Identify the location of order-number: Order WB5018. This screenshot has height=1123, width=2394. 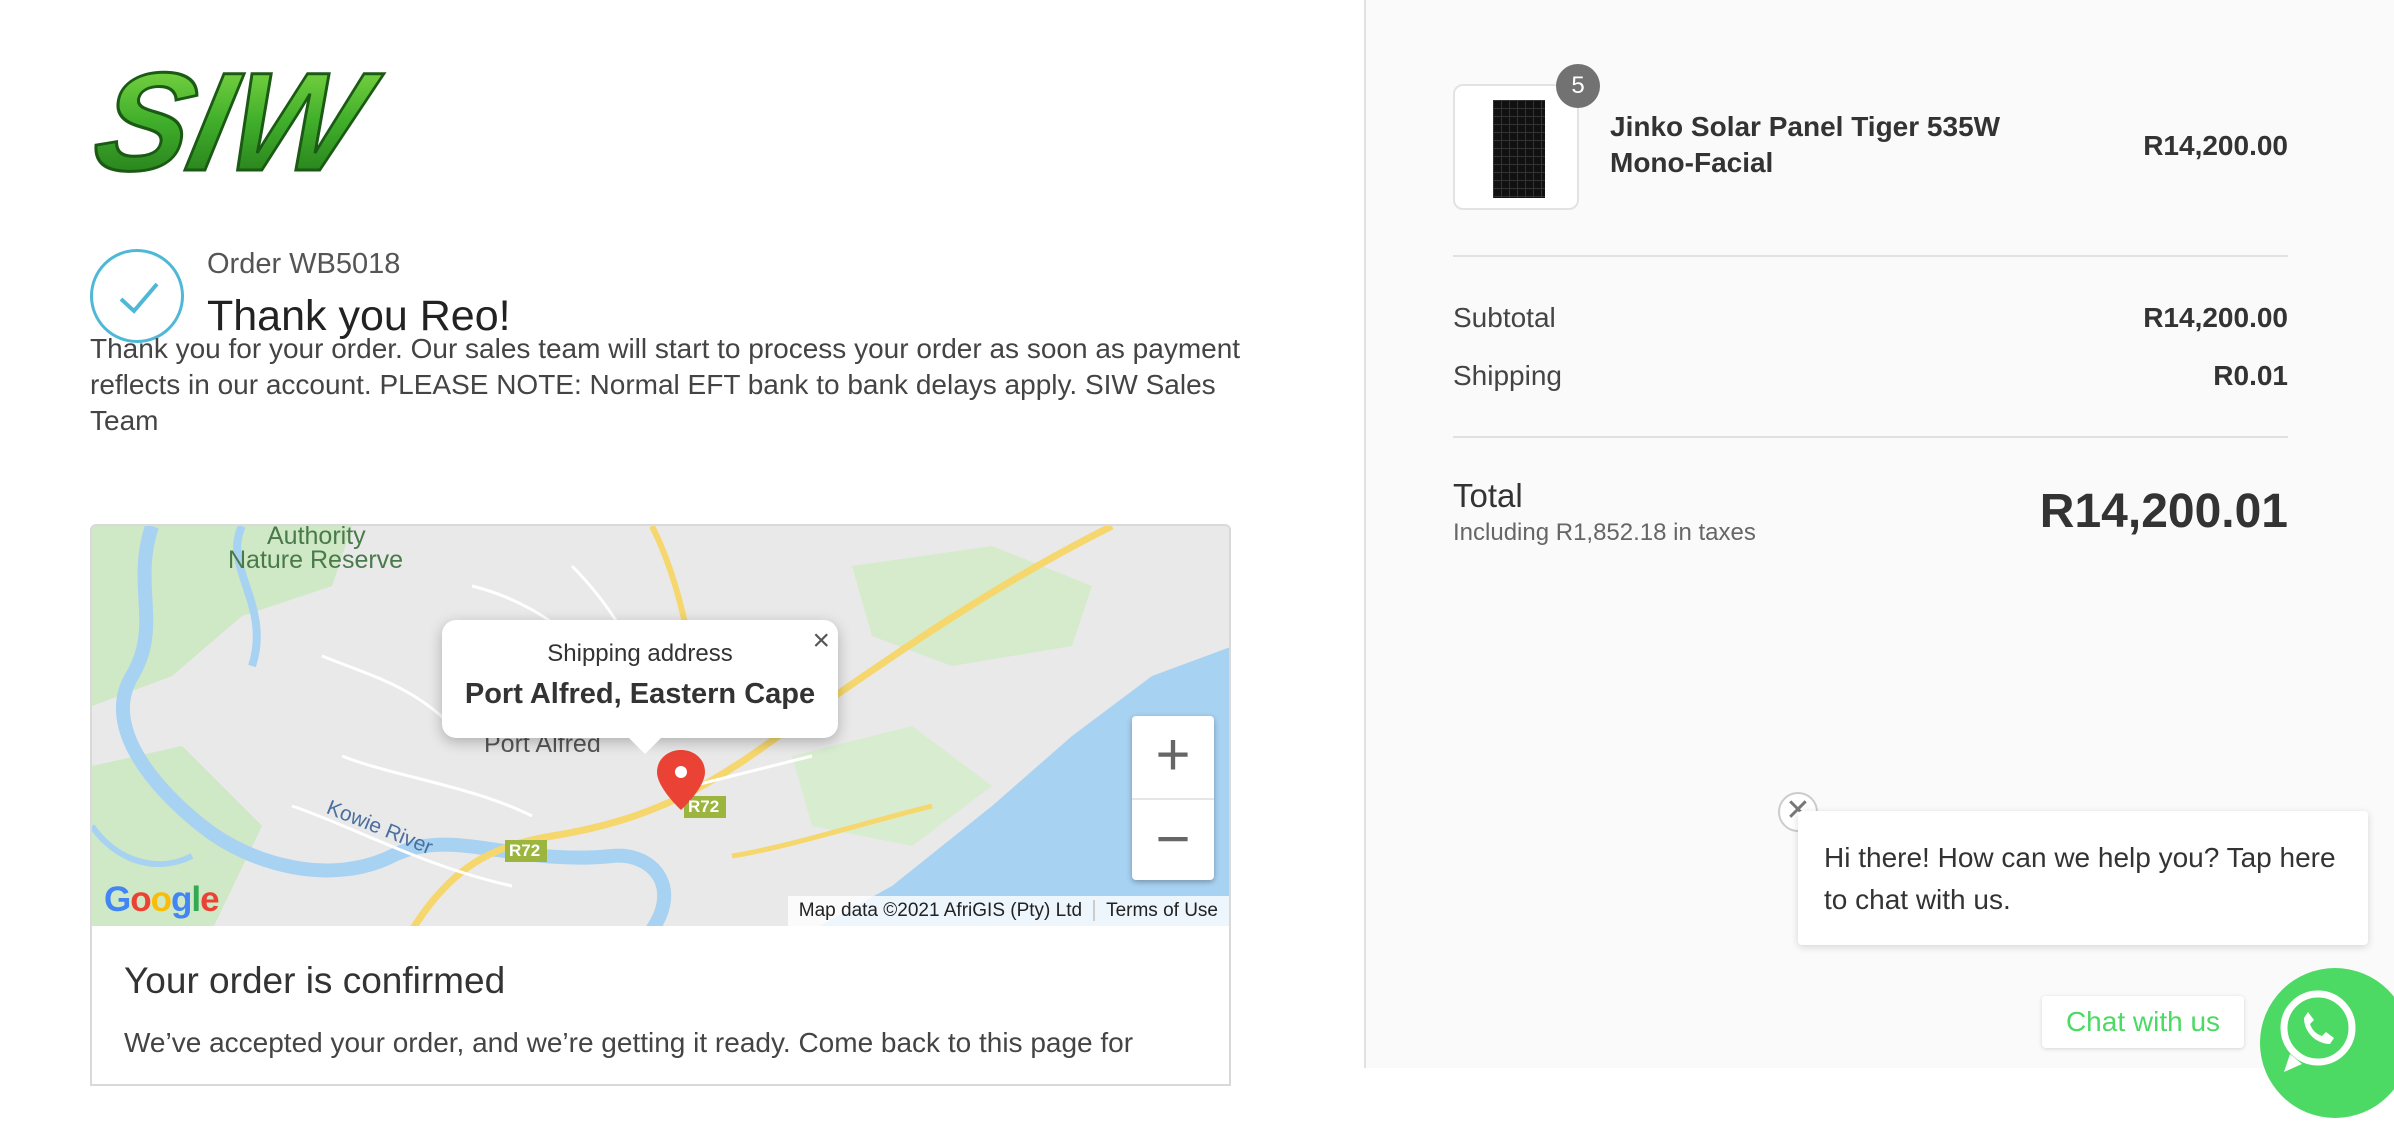
(304, 264).